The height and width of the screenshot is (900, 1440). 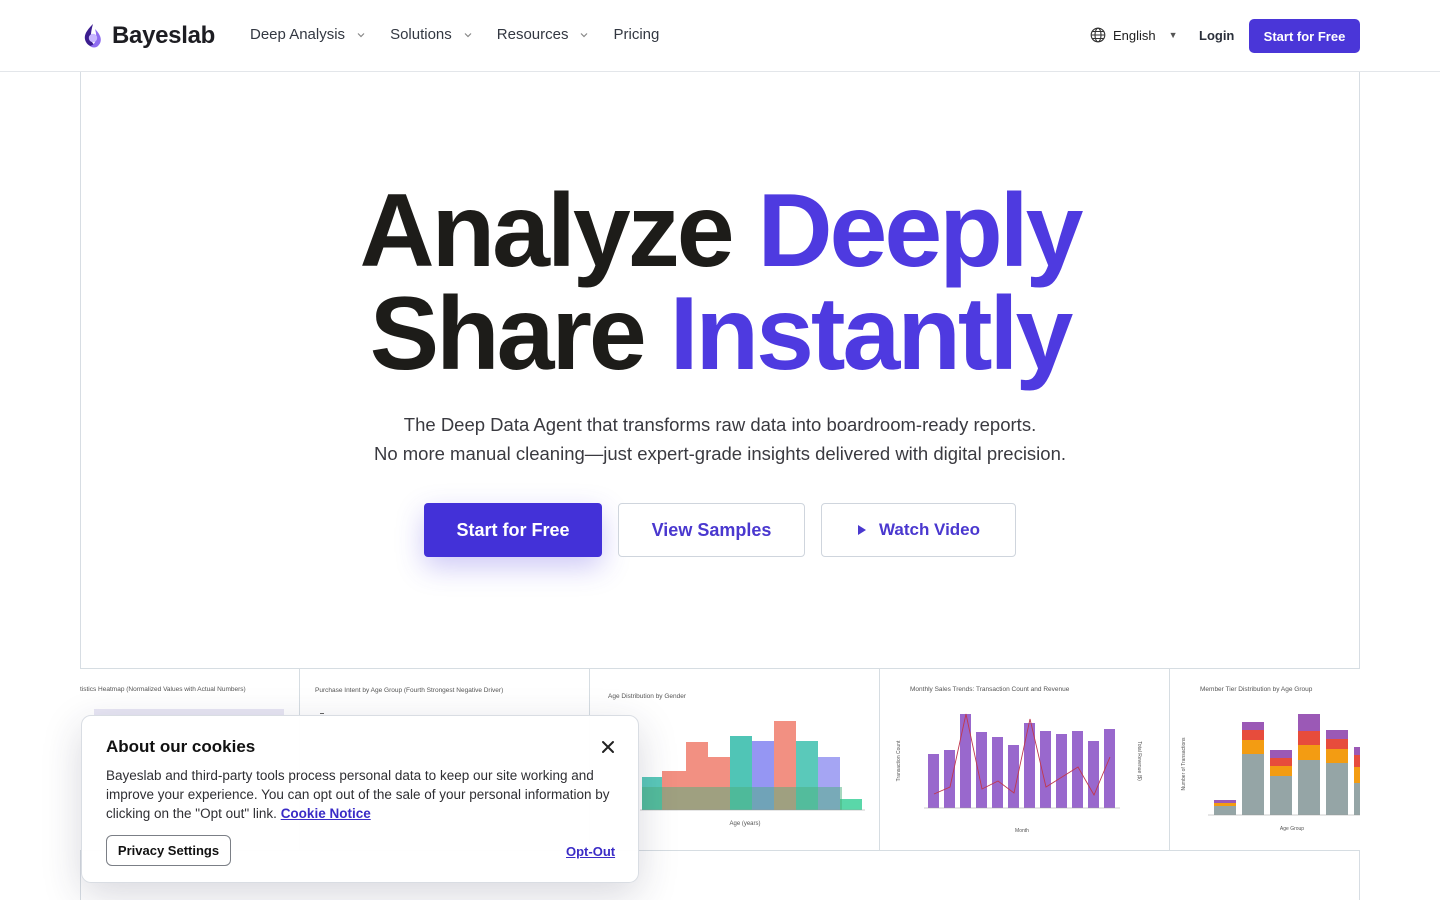 I want to click on language-selector: English ▼, so click(x=1134, y=35).